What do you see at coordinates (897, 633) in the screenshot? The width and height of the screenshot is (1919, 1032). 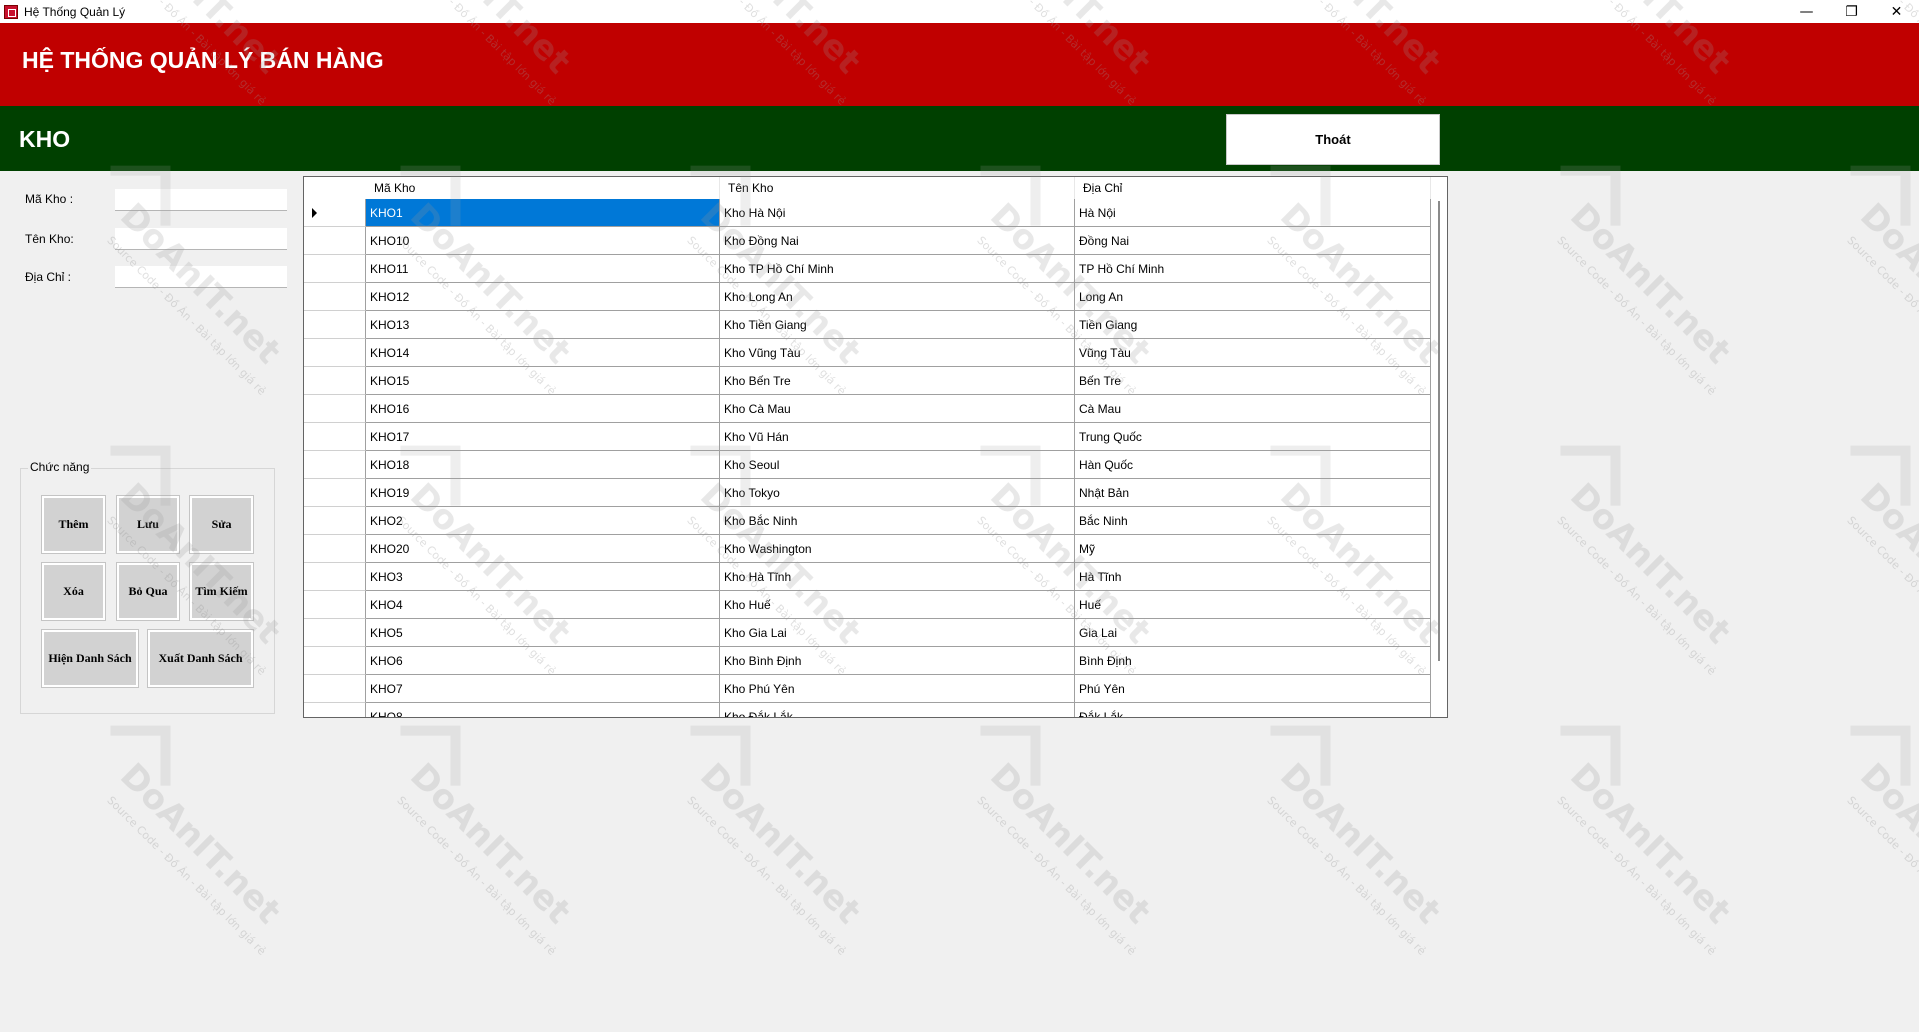 I see `cell-ten-kho: Kho Gia Lai` at bounding box center [897, 633].